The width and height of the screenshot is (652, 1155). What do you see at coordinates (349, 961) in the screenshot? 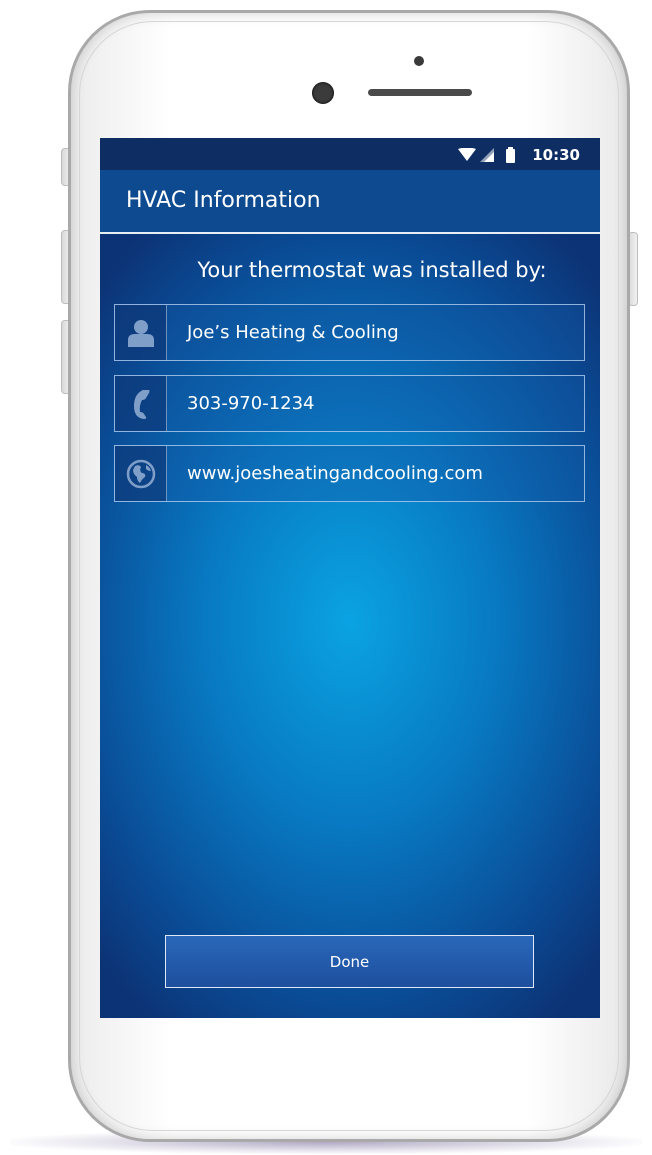
I see `done-button: Done` at bounding box center [349, 961].